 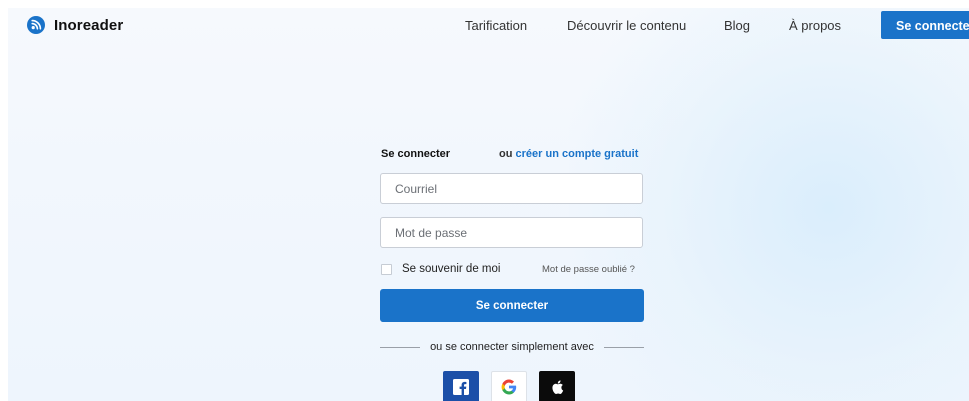 I want to click on signup-link: créer un compte gratuit, so click(x=577, y=154).